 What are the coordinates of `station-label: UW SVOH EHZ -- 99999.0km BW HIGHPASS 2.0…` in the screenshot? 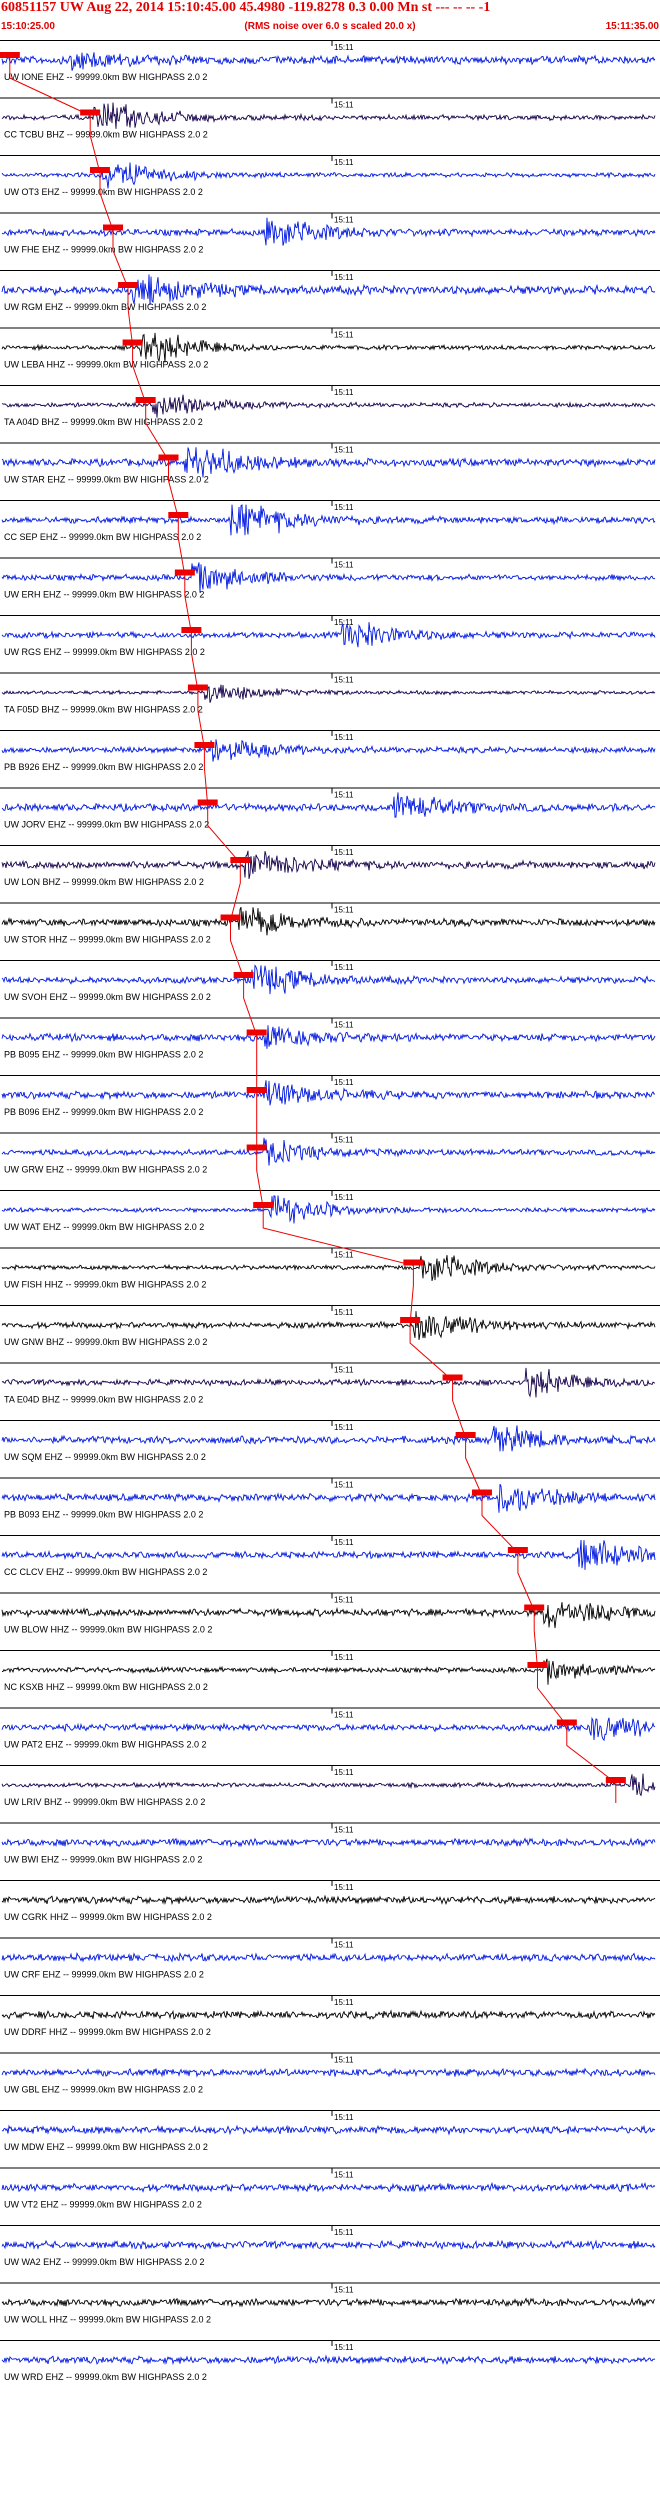 It's located at (107, 997).